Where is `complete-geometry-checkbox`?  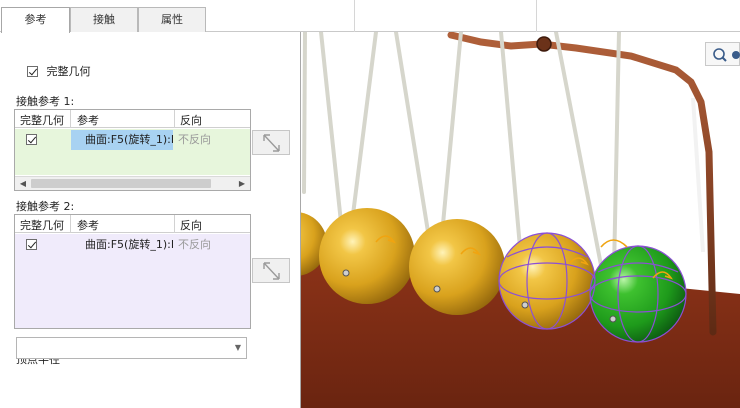
complete-geometry-checkbox is located at coordinates (32, 71).